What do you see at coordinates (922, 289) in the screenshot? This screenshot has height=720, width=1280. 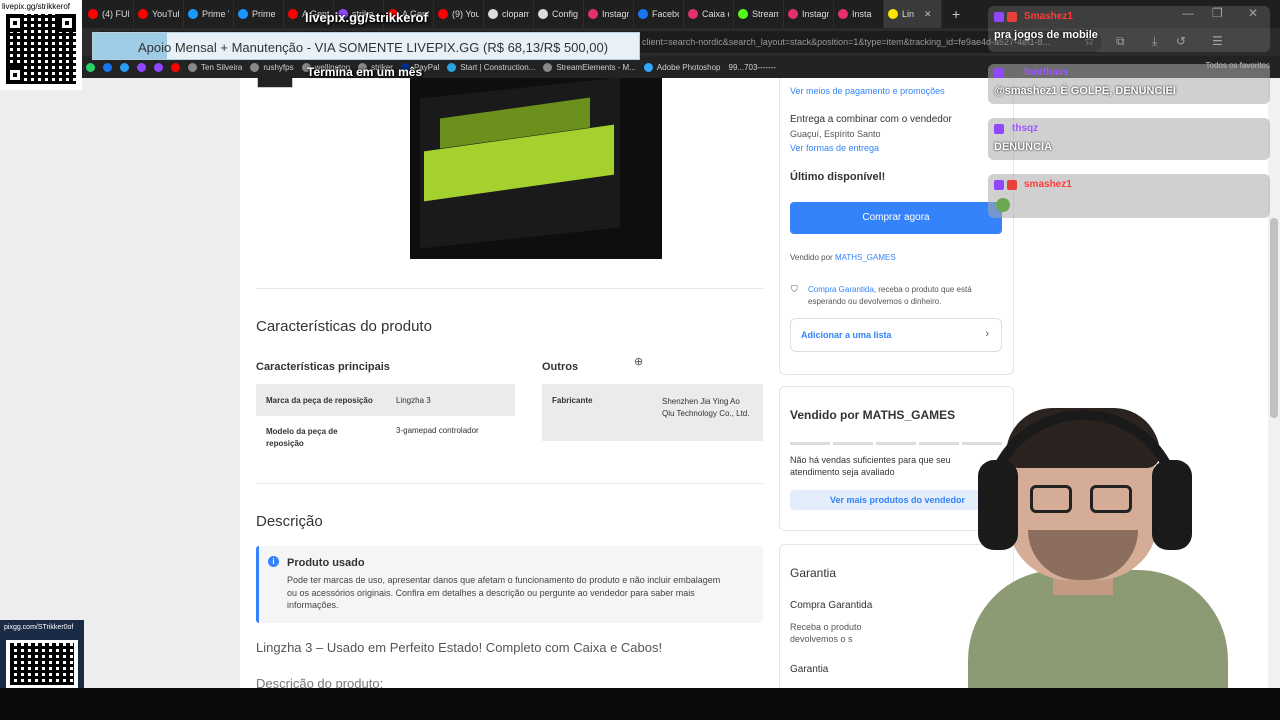 I see `guarantee-text-line1: , receba o produto que está` at bounding box center [922, 289].